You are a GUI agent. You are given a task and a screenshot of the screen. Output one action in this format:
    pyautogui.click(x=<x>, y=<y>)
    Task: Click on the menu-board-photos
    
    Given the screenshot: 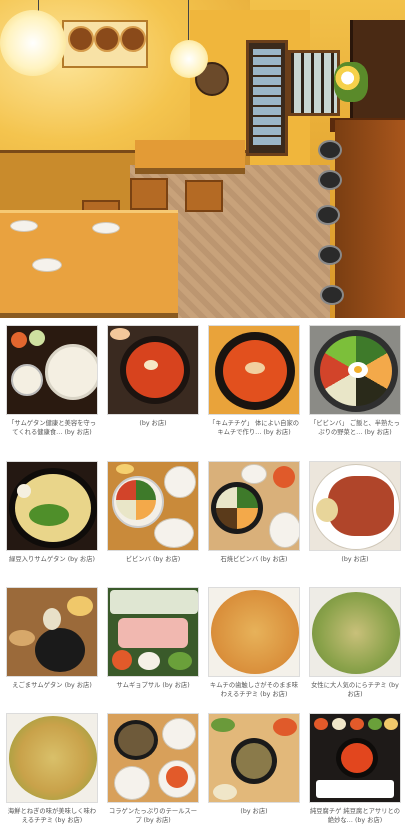 What is the action you would take?
    pyautogui.click(x=105, y=44)
    